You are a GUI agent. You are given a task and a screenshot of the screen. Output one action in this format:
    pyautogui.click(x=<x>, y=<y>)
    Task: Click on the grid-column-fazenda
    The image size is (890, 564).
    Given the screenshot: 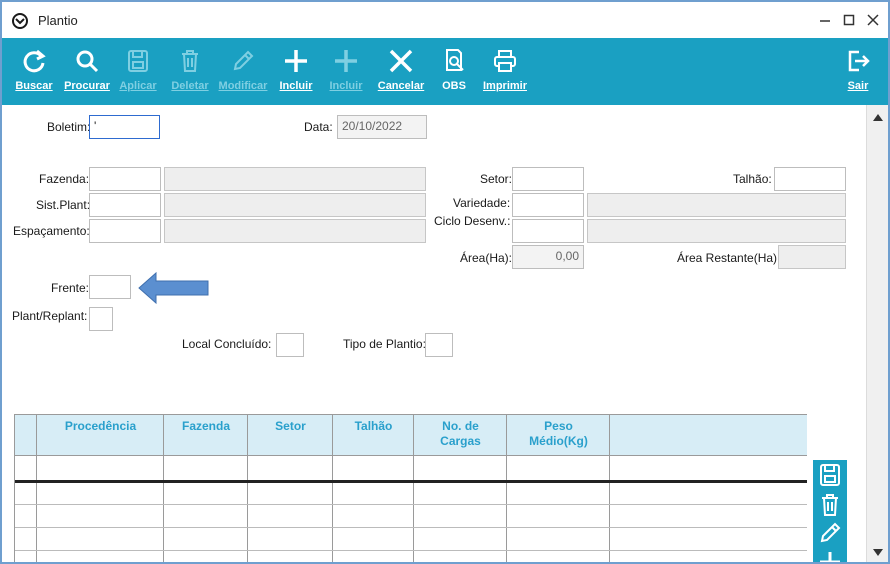 What is the action you would take?
    pyautogui.click(x=206, y=488)
    